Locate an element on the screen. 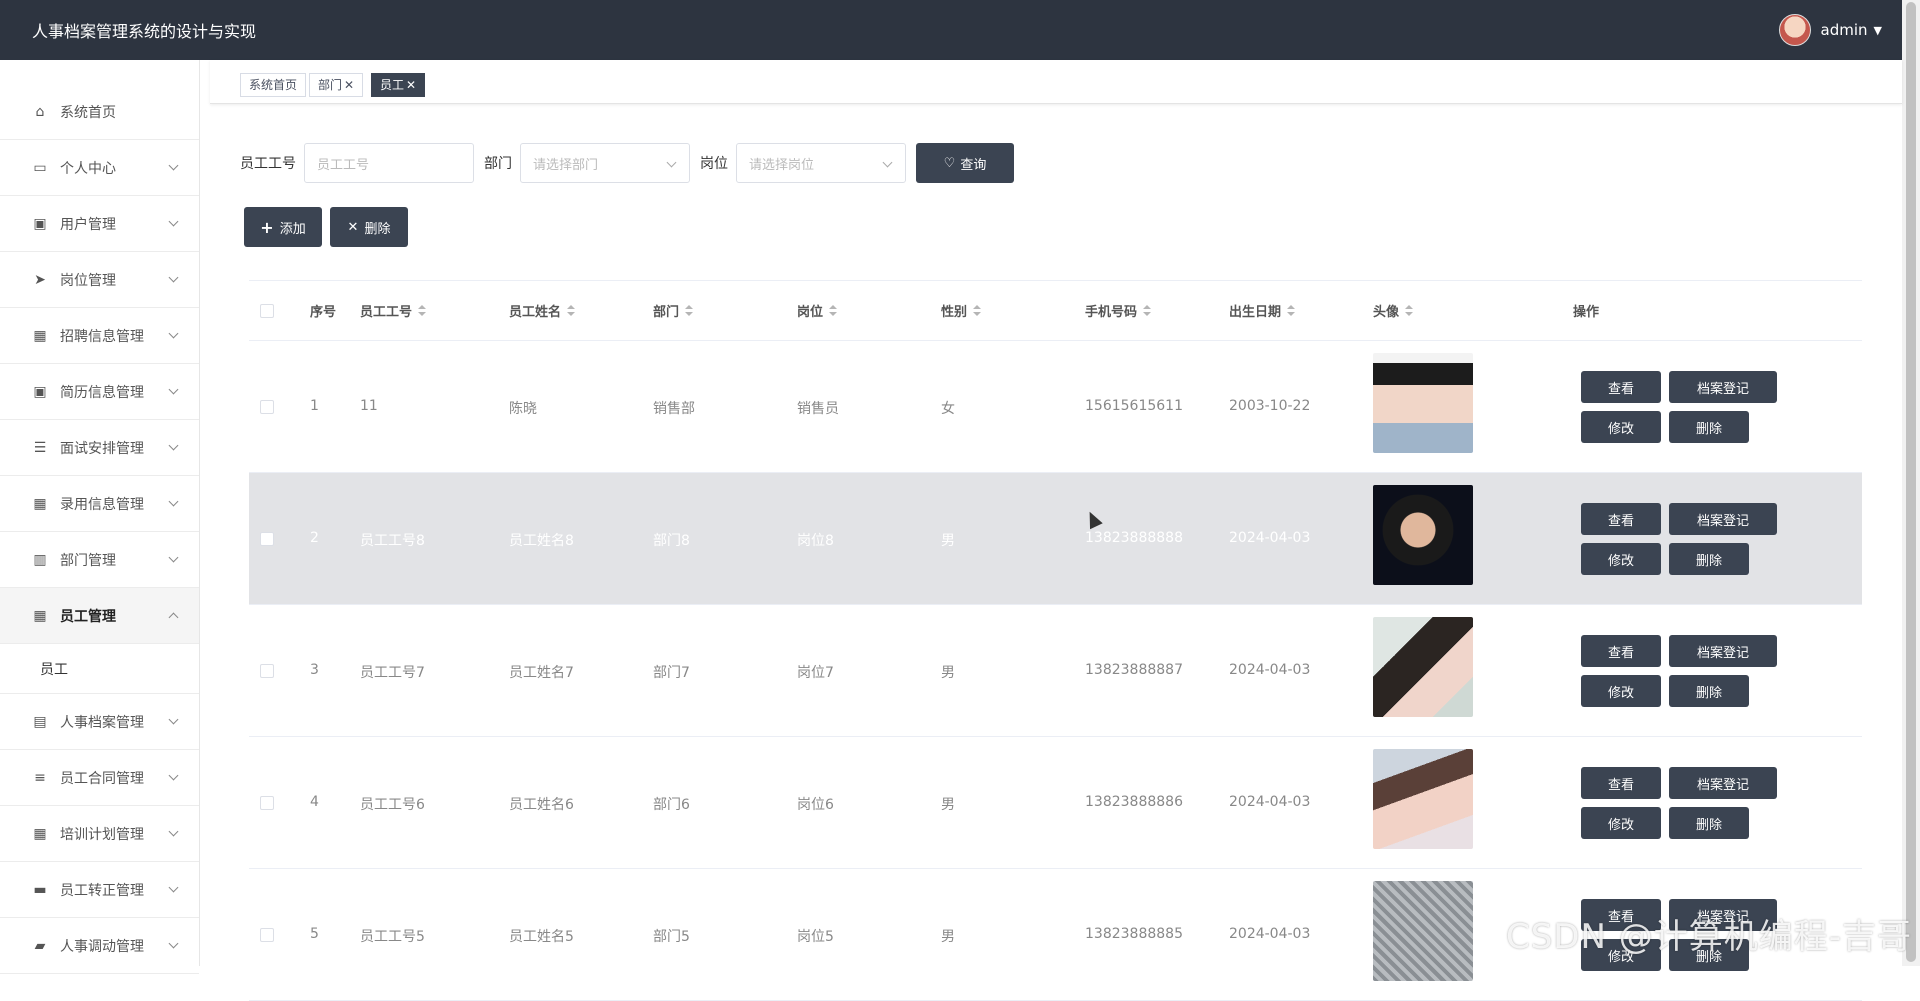 This screenshot has height=1001, width=1920. cell-index: 4 is located at coordinates (314, 802).